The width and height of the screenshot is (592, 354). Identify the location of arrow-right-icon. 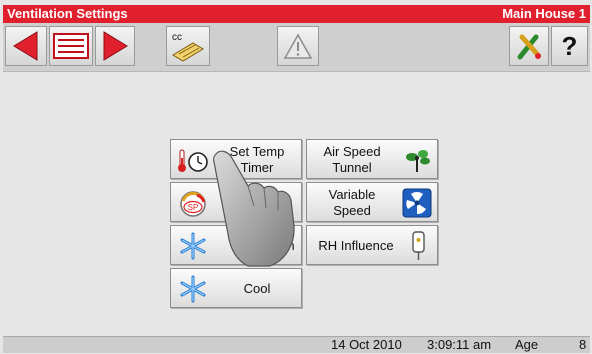
(115, 46).